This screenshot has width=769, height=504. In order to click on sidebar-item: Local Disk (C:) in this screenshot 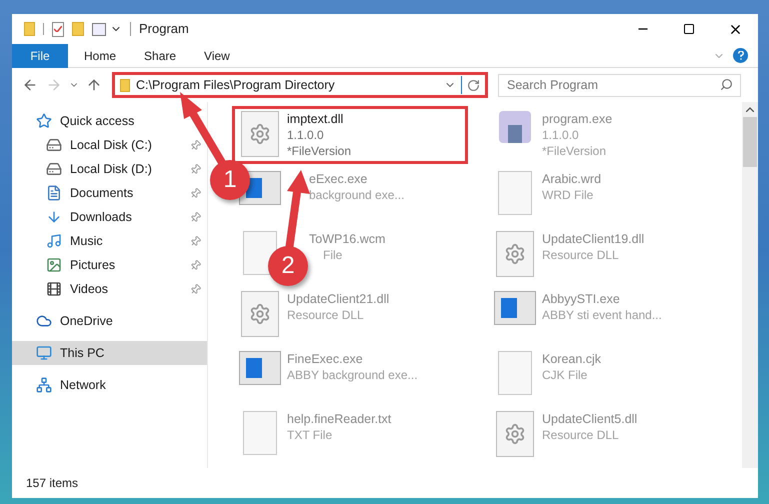, I will do `click(109, 145)`.